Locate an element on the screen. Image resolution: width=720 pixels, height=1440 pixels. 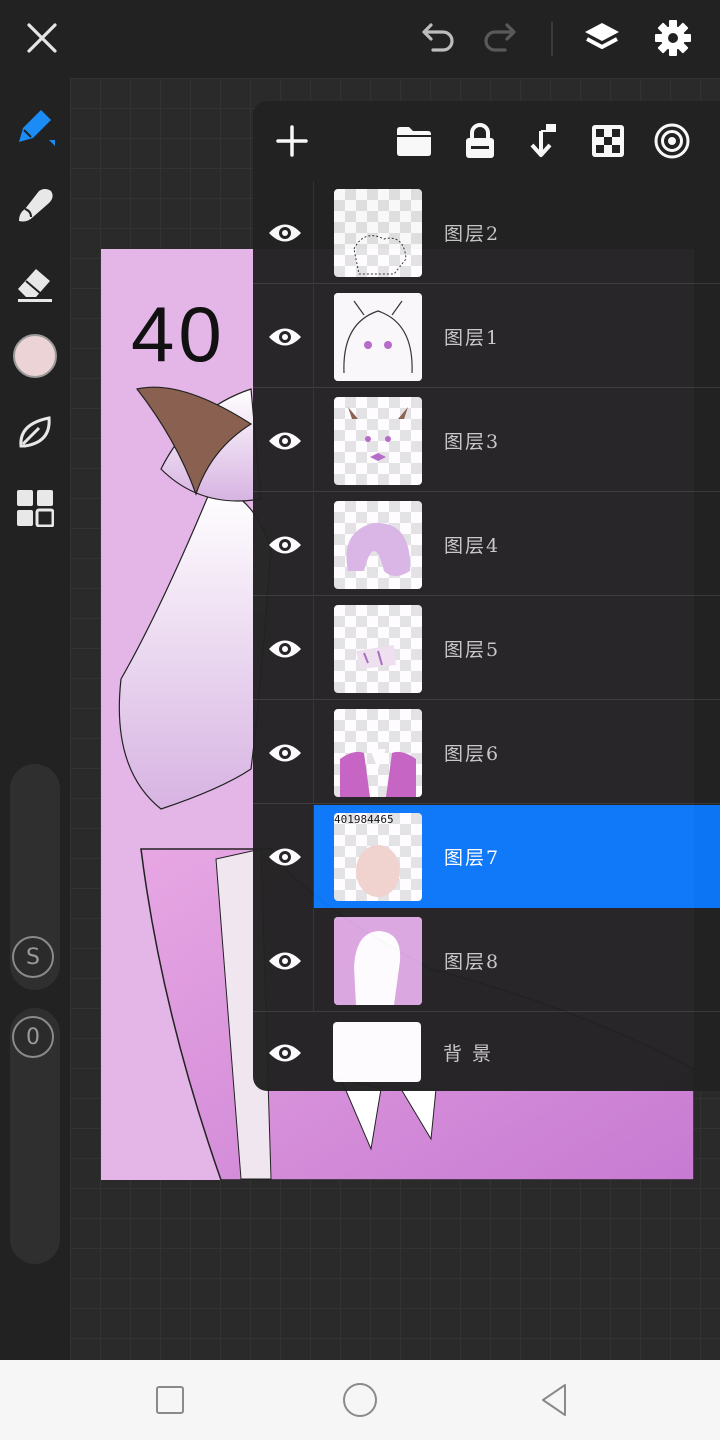
top-toolbar is located at coordinates (360, 39).